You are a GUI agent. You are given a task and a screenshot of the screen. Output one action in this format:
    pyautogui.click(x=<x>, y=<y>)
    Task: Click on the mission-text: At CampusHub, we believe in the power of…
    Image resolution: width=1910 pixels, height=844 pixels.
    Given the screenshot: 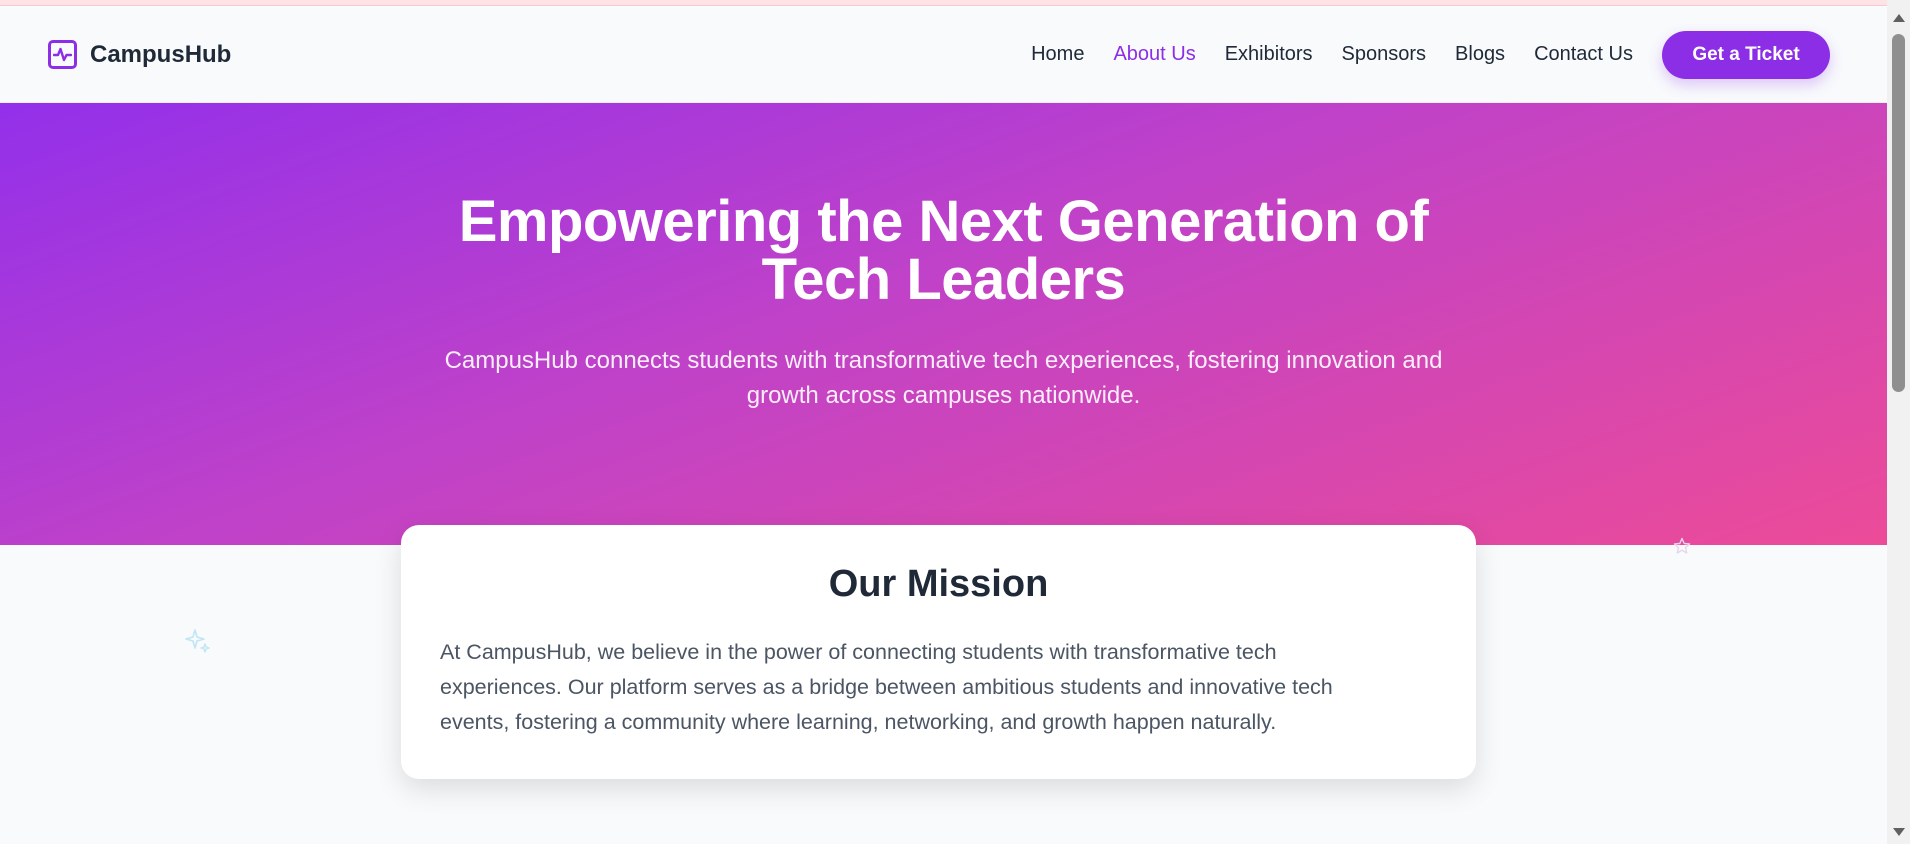 What is the action you would take?
    pyautogui.click(x=928, y=687)
    